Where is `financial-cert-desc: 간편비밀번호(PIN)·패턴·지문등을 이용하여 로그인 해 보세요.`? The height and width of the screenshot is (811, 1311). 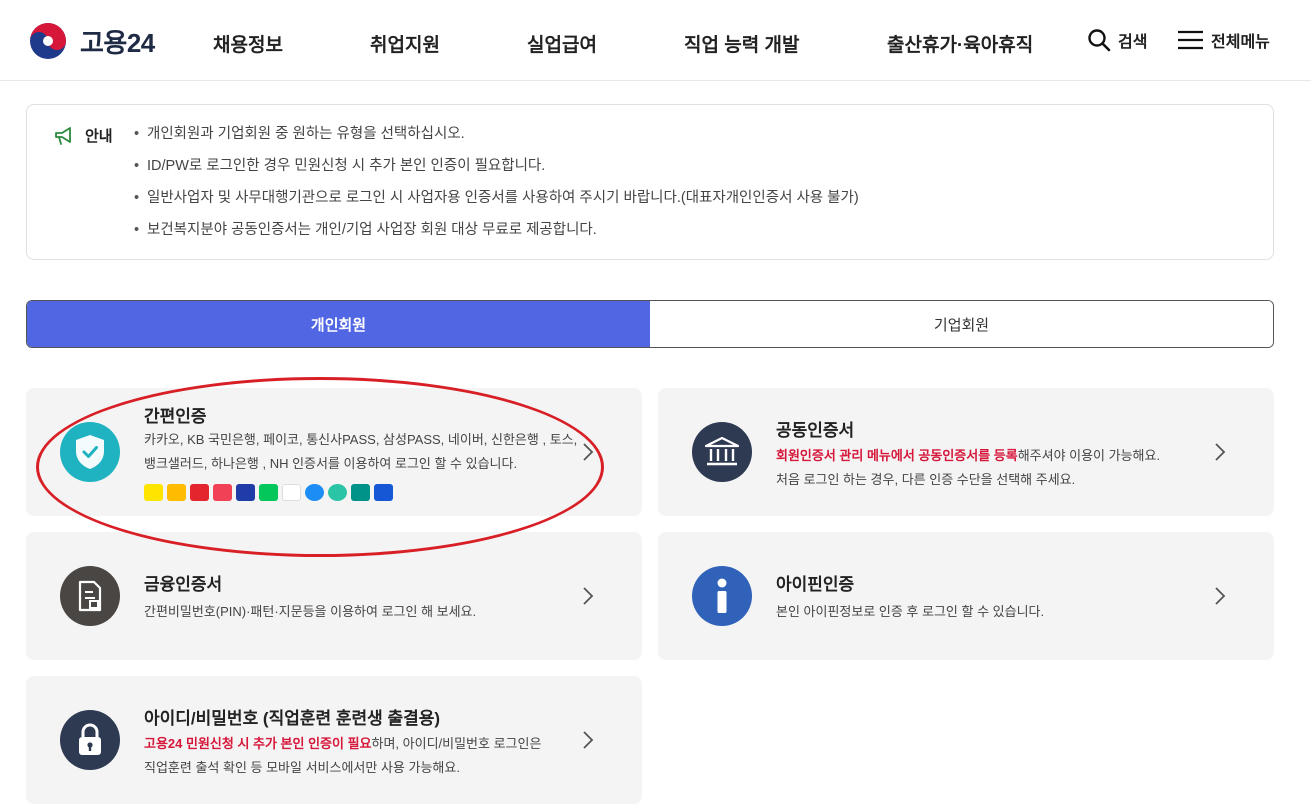
financial-cert-desc: 간편비밀번호(PIN)·패턴·지문등을 이용하여 로그인 해 보세요. is located at coordinates (310, 611).